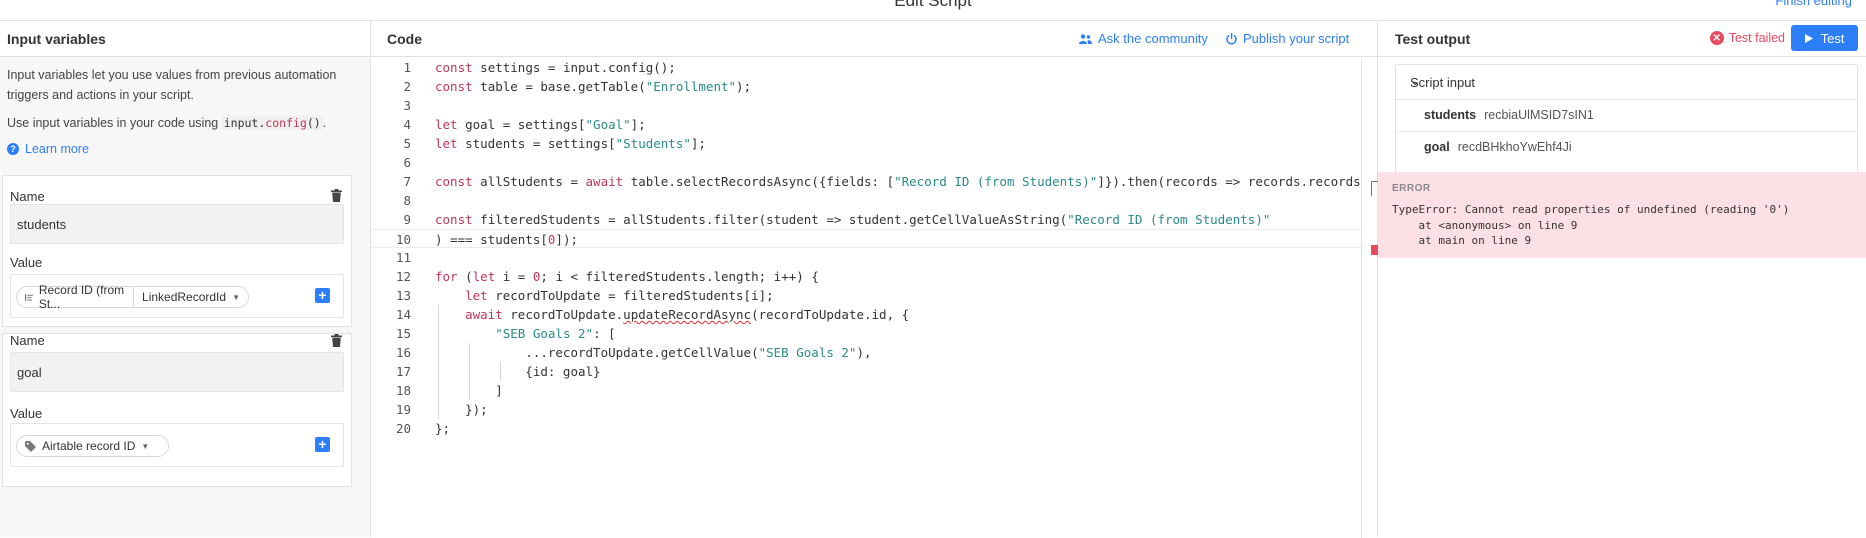 Image resolution: width=1866 pixels, height=538 pixels. I want to click on line-number: 19, so click(403, 409).